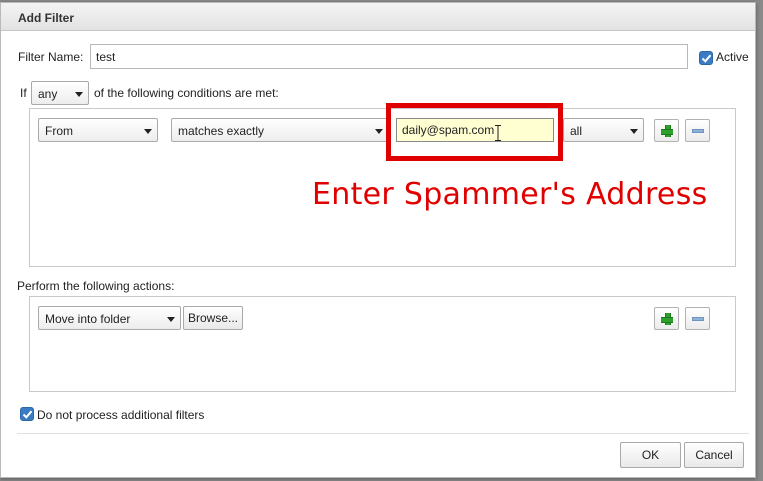  I want to click on add-condition-button, so click(666, 130).